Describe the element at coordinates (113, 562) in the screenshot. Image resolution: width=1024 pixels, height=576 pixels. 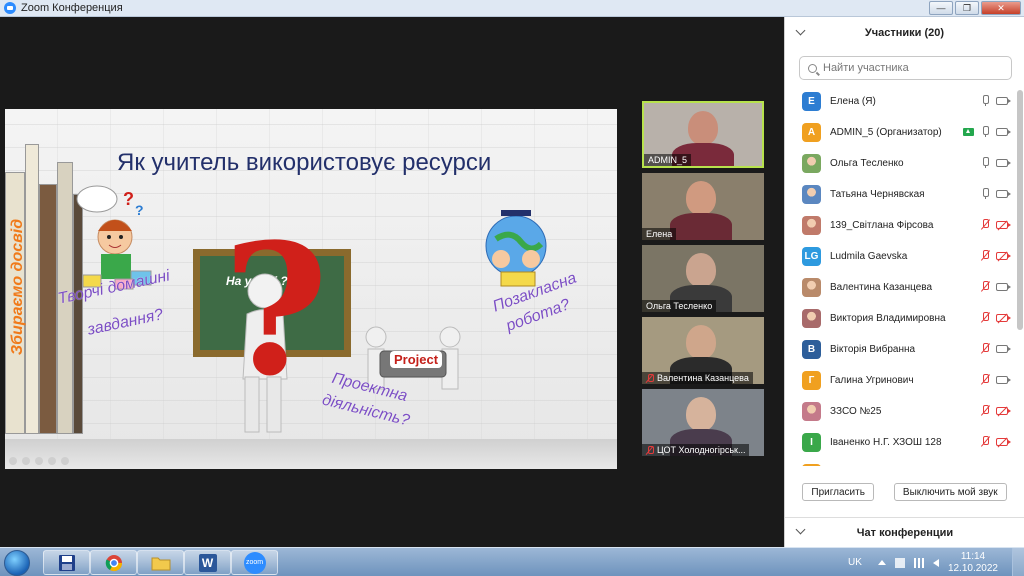
I see `chrome-icon` at that location.